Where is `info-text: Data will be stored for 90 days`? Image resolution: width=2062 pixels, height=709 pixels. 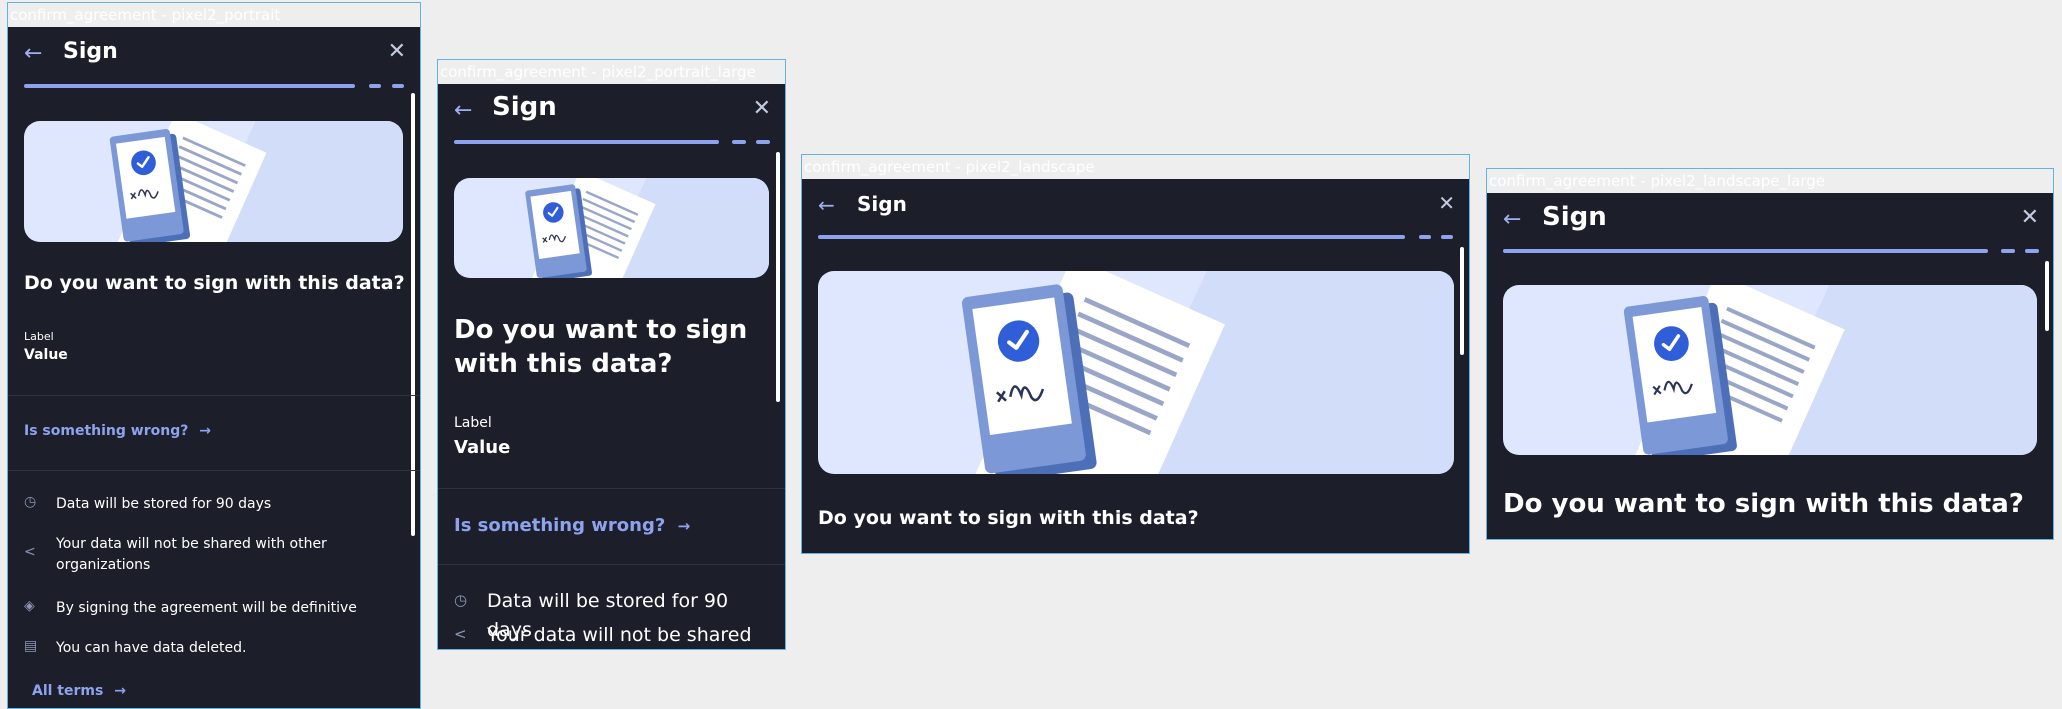
info-text: Data will be stored for 90 days is located at coordinates (164, 504).